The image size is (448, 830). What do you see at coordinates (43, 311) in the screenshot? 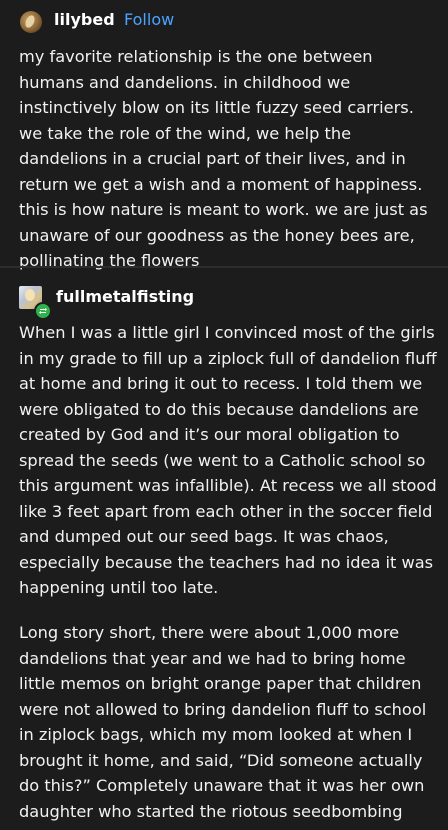
I see `reblog-icon` at bounding box center [43, 311].